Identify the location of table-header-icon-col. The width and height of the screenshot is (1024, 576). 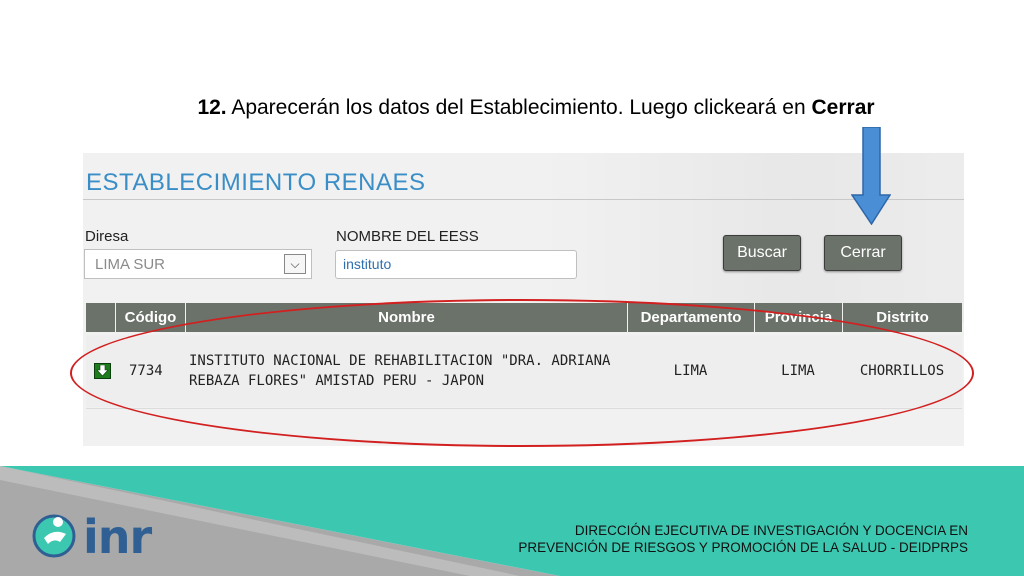
(100, 317).